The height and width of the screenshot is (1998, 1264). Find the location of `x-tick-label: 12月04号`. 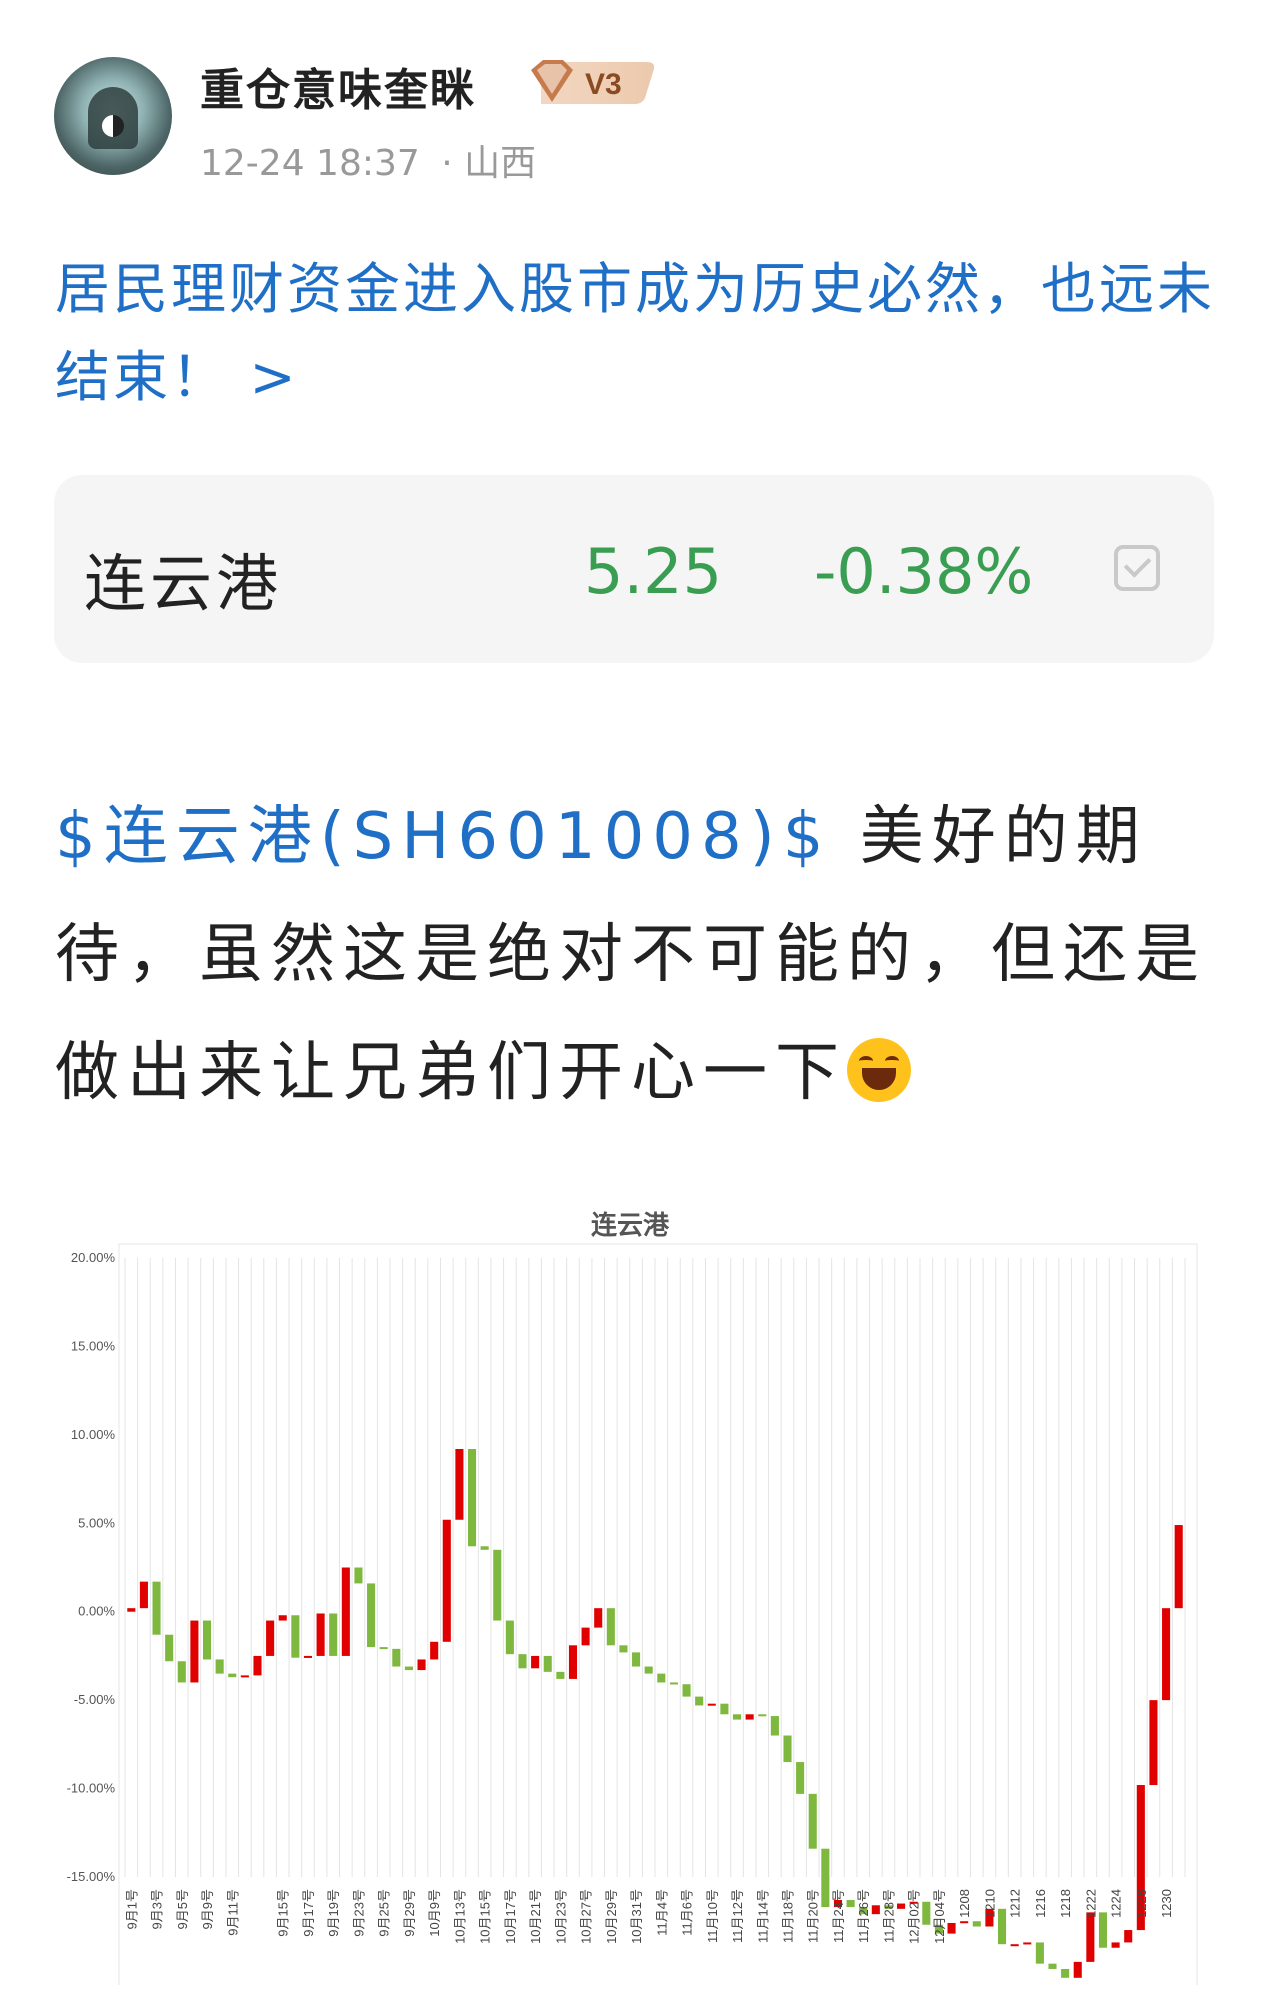

x-tick-label: 12月04号 is located at coordinates (939, 1916).